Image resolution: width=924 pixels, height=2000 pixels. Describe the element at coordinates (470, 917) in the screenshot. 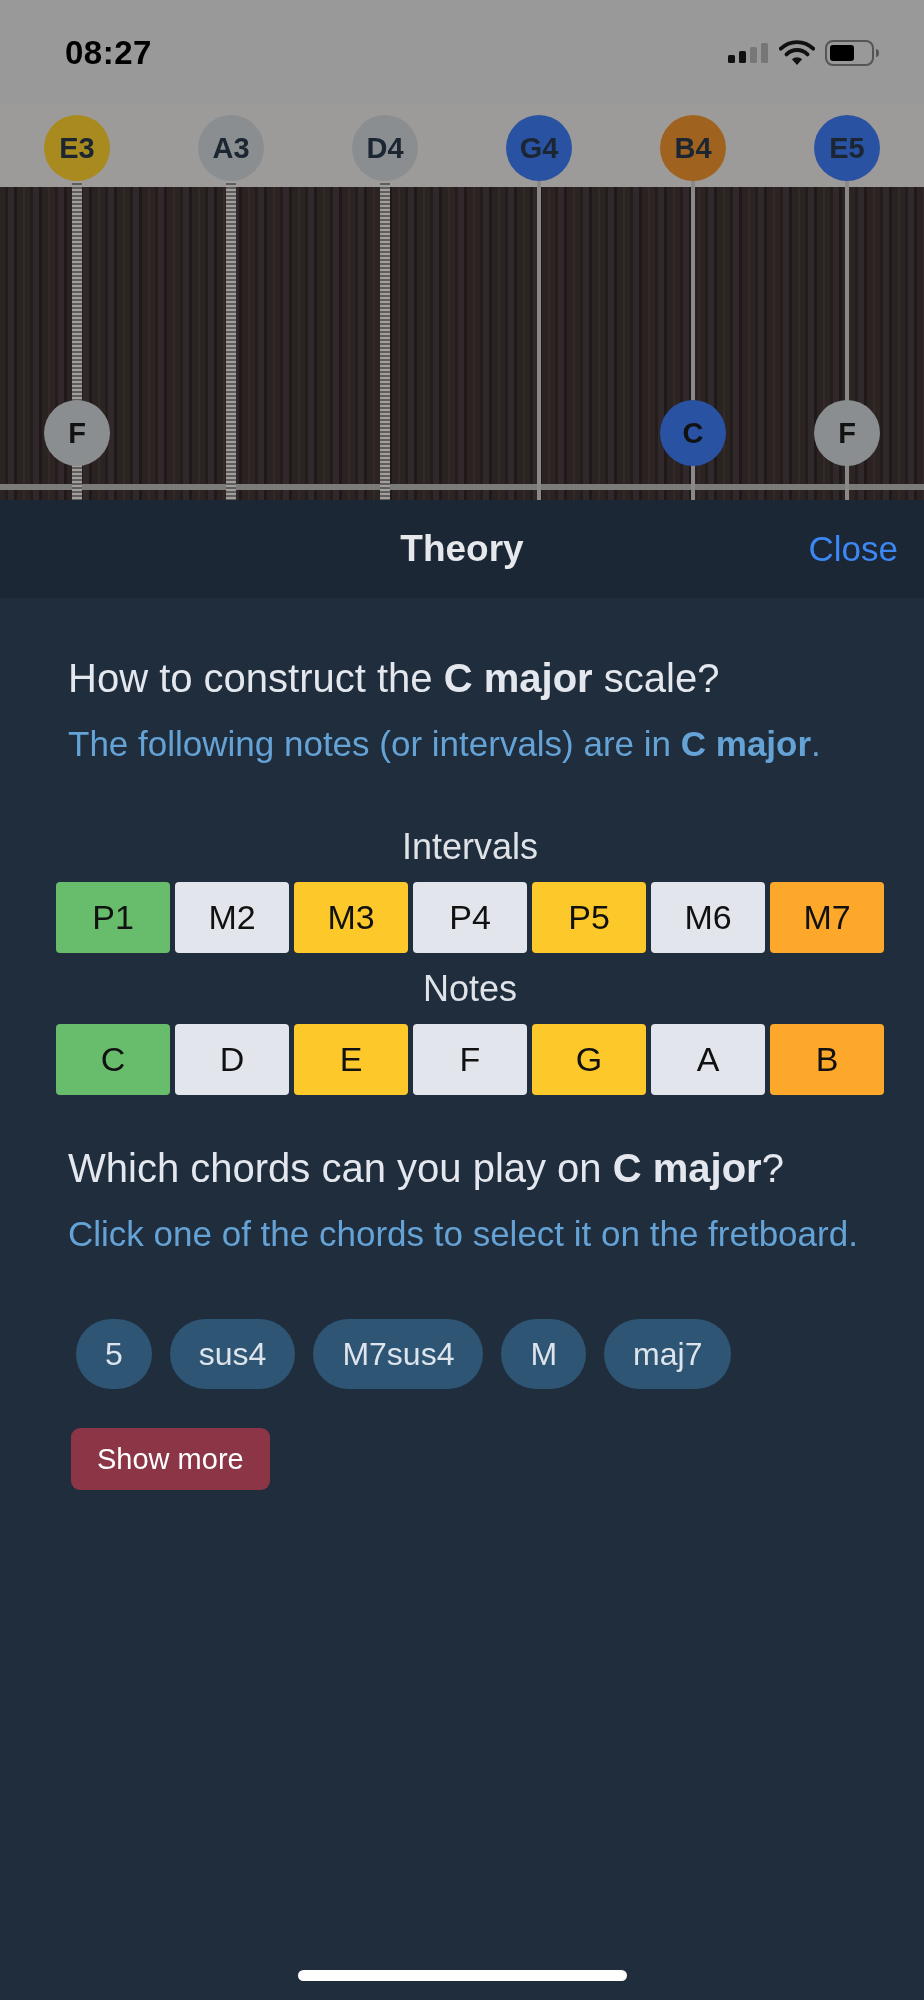

I see `interval-cell: P4` at that location.